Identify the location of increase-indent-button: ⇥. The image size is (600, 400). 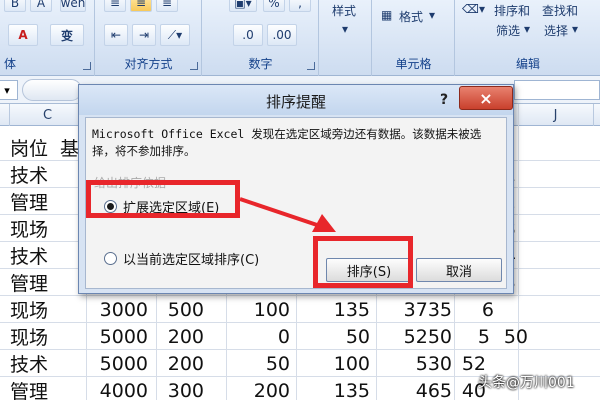
(144, 35).